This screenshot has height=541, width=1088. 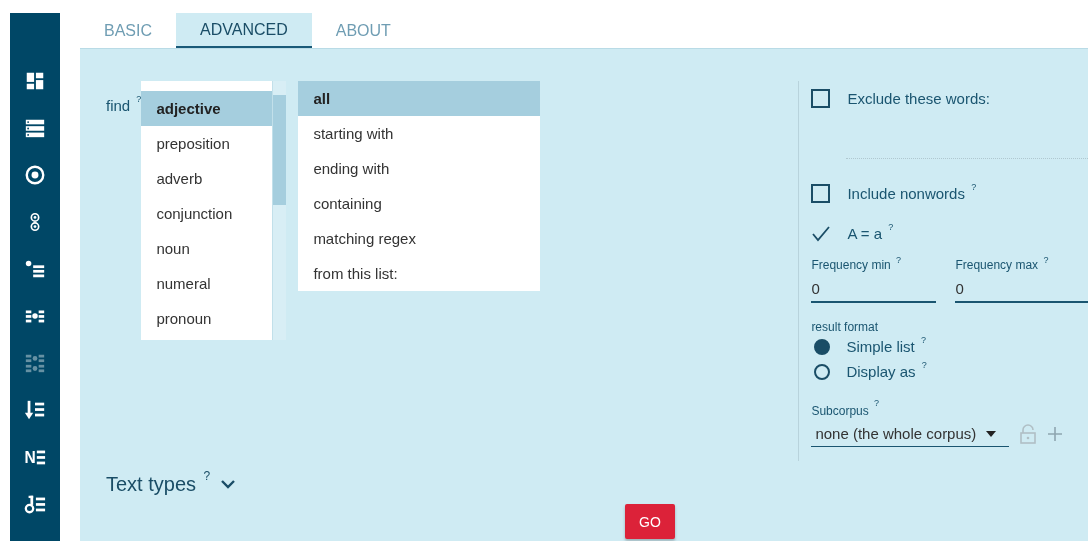 What do you see at coordinates (207, 178) in the screenshot?
I see `list-option: adverb` at bounding box center [207, 178].